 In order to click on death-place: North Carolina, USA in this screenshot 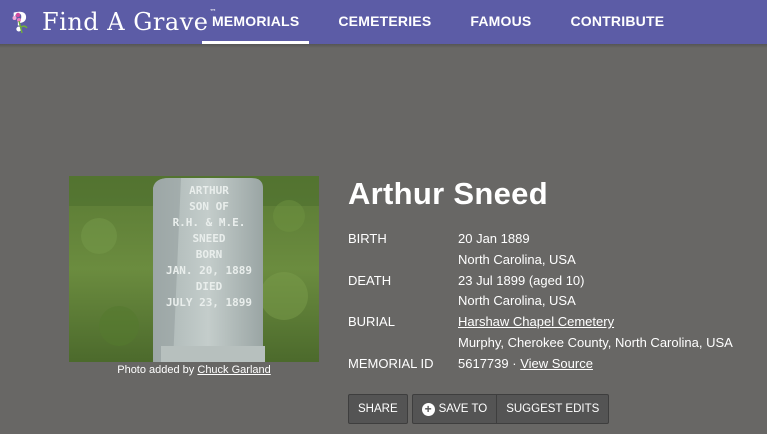, I will do `click(517, 301)`.